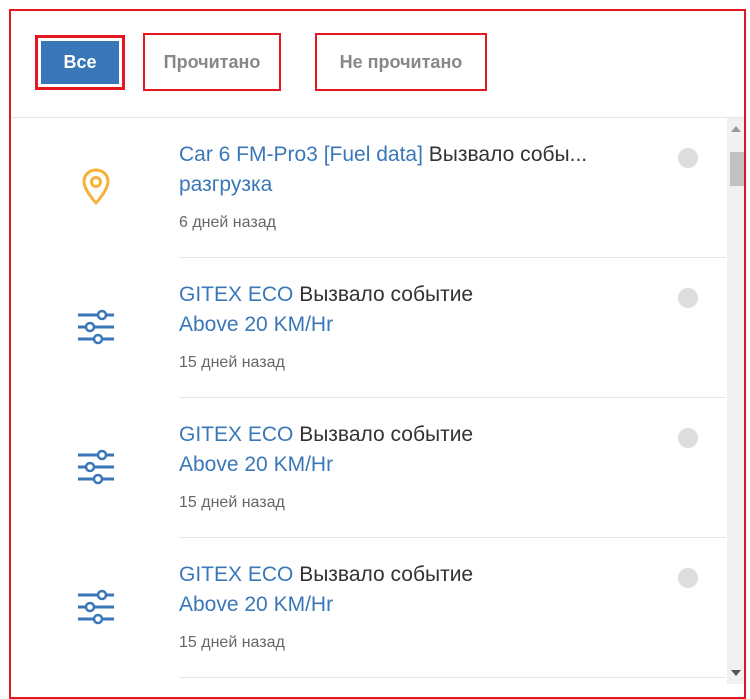 Image resolution: width=750 pixels, height=699 pixels. I want to click on notification-source: Car 6 FM-Pro3 [Fuel data], so click(301, 154).